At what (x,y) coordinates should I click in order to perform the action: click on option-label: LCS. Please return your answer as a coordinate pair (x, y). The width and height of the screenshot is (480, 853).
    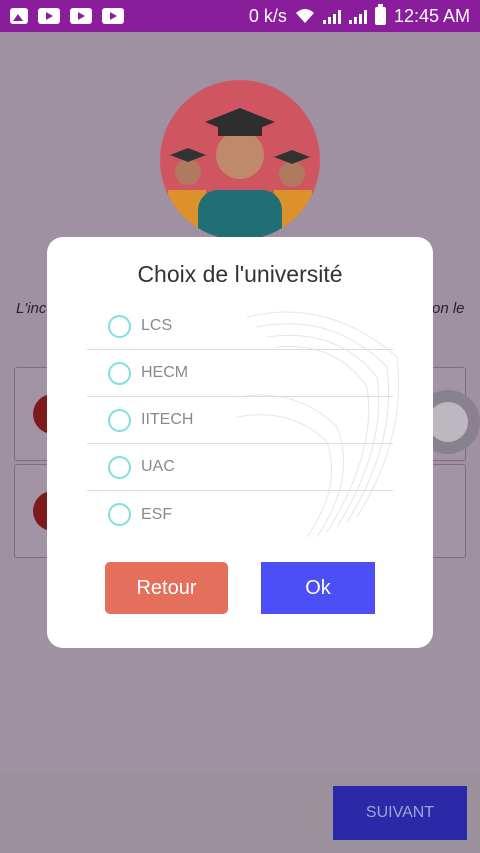
    Looking at the image, I should click on (157, 325).